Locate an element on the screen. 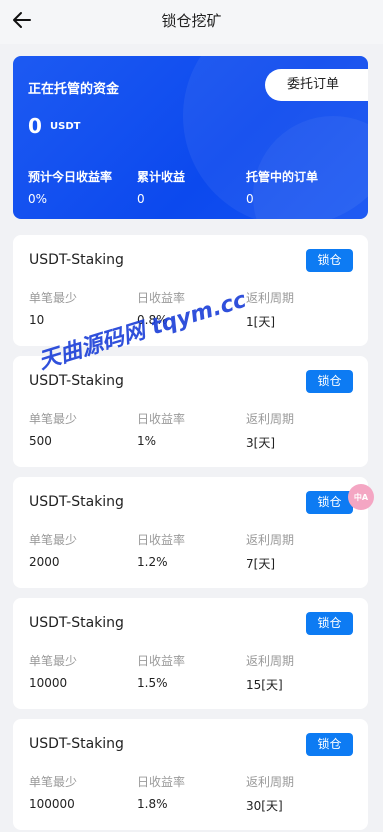  custody-unit: USDT is located at coordinates (65, 126).